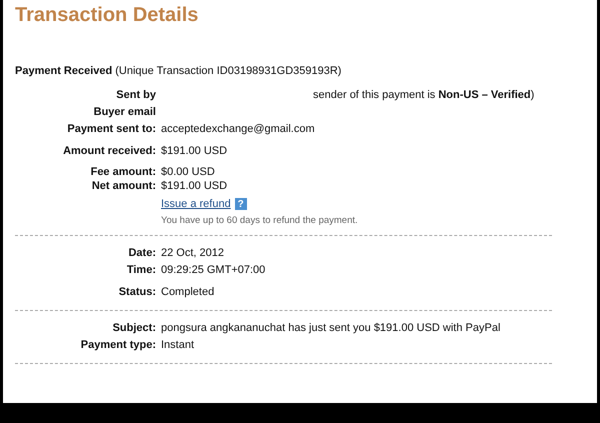 This screenshot has height=423, width=600. What do you see at coordinates (123, 186) in the screenshot?
I see `field-label: Net amount:` at bounding box center [123, 186].